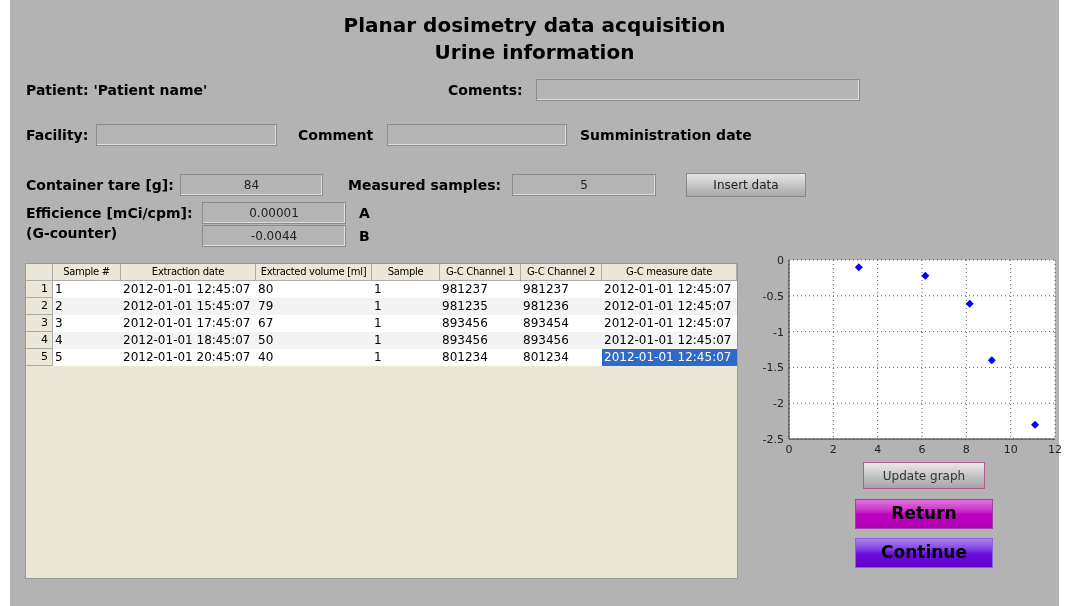 This screenshot has height=606, width=1069. I want to click on row-header: 3, so click(39, 323).